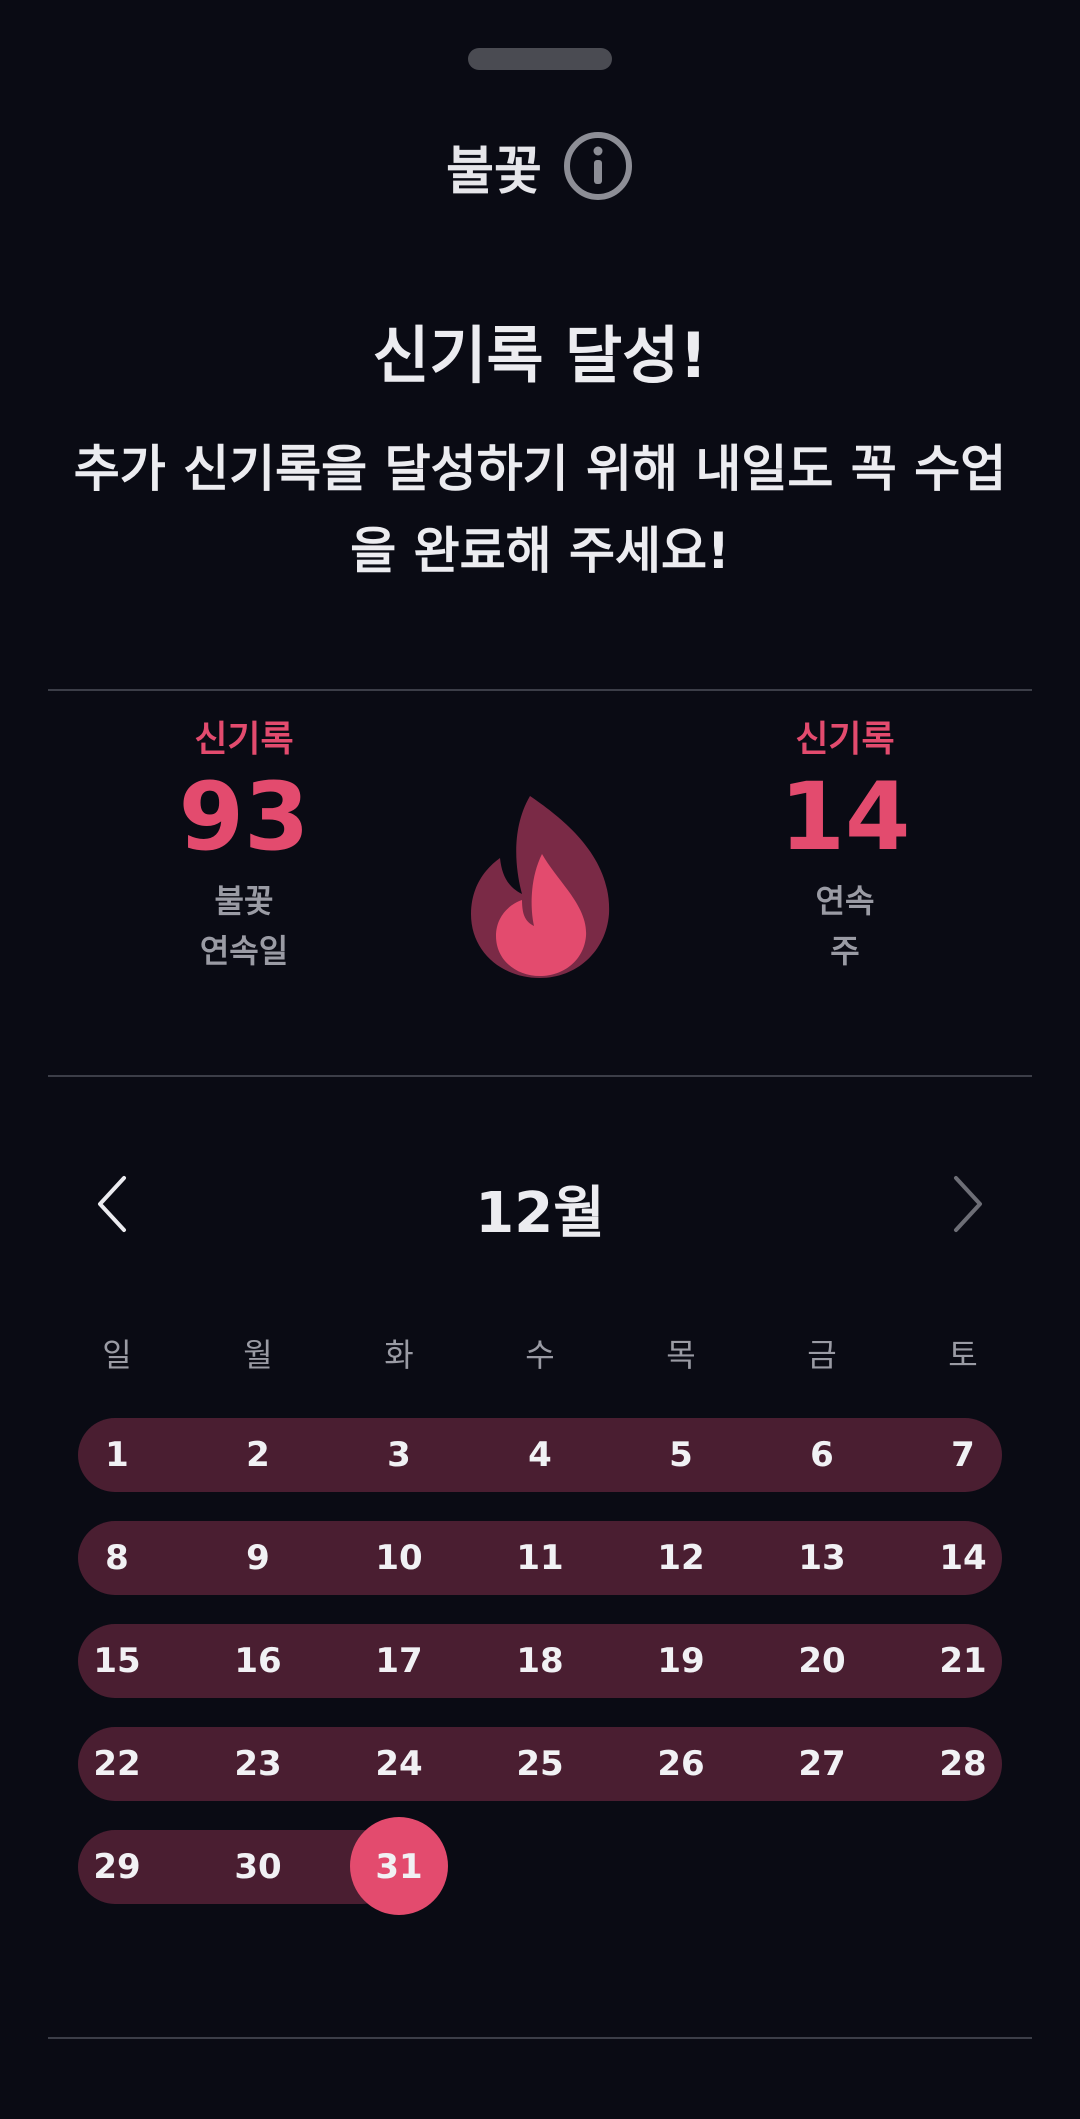 This screenshot has width=1080, height=2119. I want to click on weekday-label: 일, so click(117, 1355).